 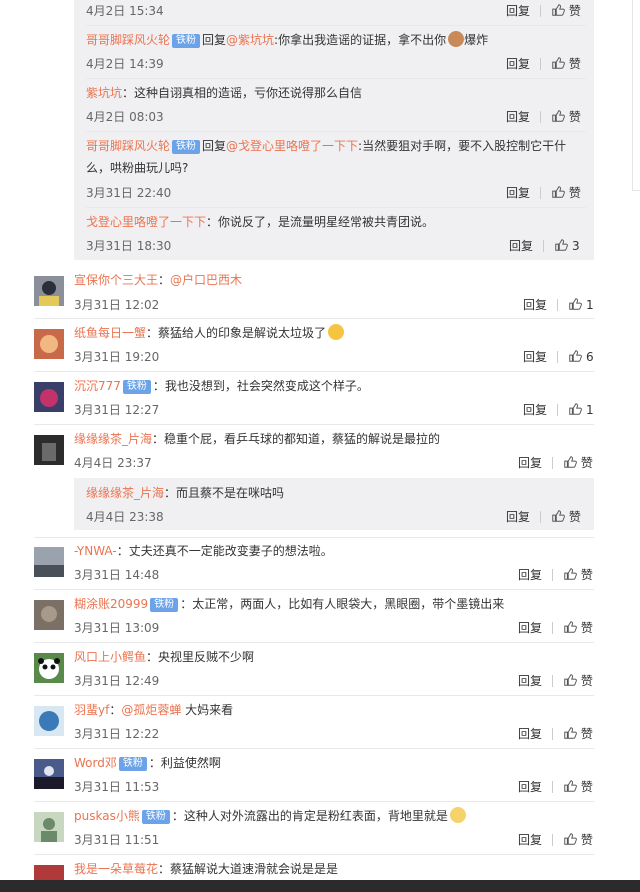 I want to click on reply-username: 紫坑坑, so click(x=104, y=93).